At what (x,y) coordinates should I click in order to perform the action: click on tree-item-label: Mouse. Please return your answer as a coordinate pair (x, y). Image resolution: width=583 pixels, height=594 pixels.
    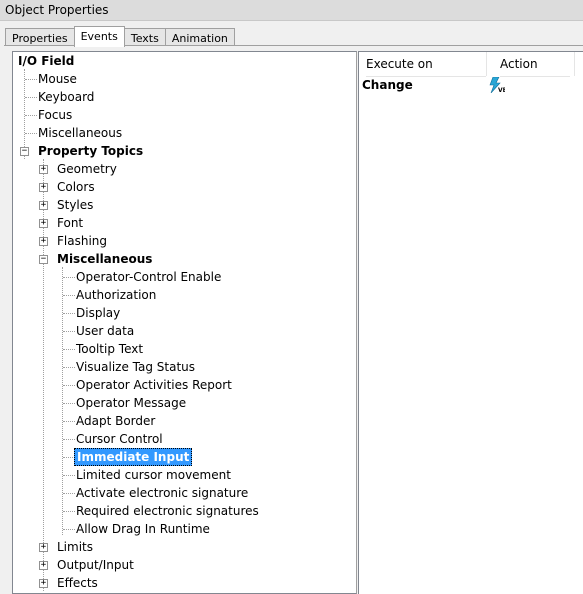
    Looking at the image, I should click on (57, 79).